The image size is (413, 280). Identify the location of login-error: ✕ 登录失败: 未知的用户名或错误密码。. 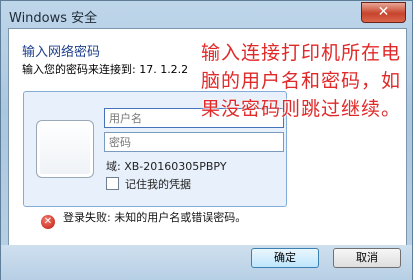
(143, 219).